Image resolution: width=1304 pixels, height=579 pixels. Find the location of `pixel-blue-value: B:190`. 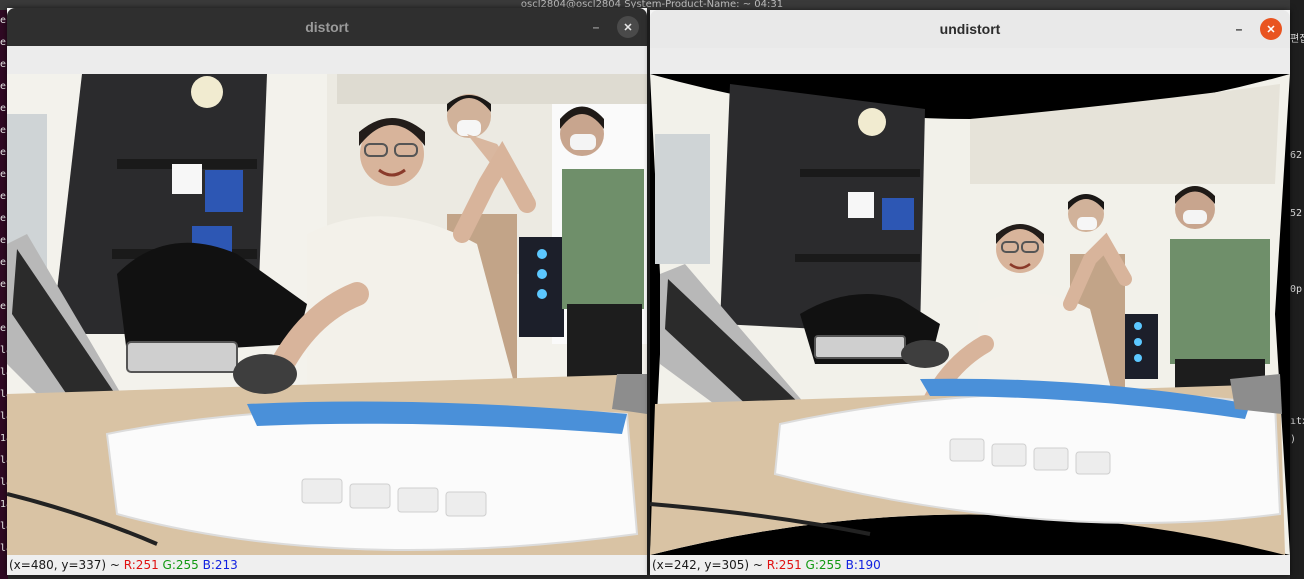

pixel-blue-value: B:190 is located at coordinates (863, 565).